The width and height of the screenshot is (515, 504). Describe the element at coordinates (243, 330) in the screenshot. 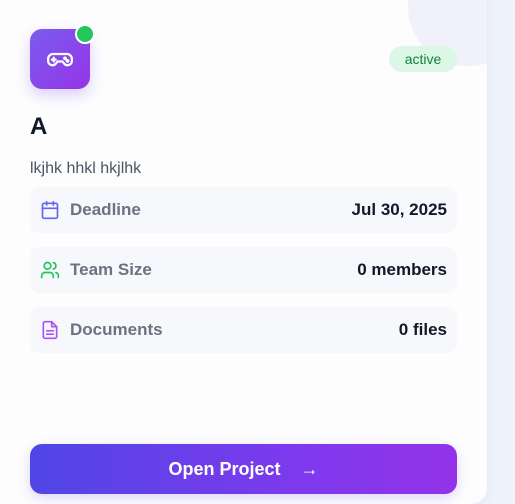

I see `detail-row-documents: Documents 0 files` at that location.